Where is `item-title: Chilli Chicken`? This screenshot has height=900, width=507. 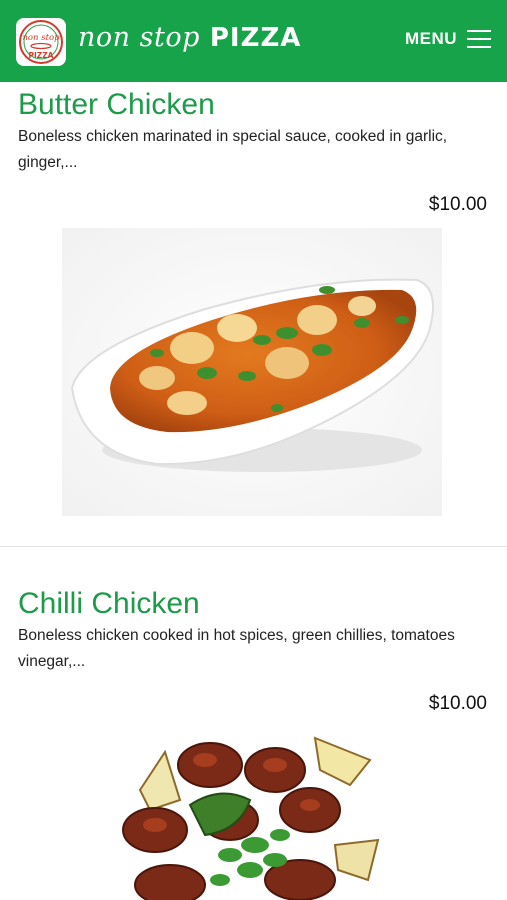 item-title: Chilli Chicken is located at coordinates (109, 604).